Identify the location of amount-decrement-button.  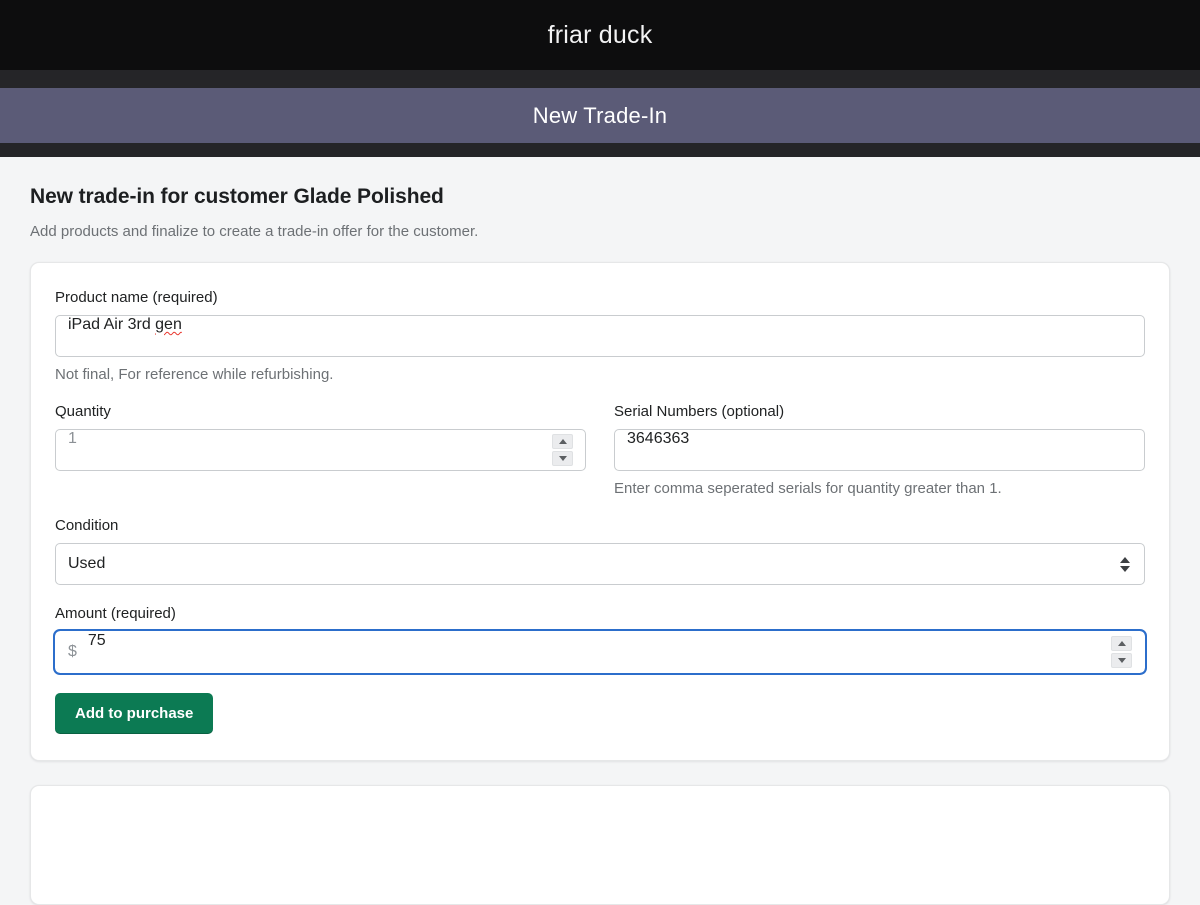
(1121, 660).